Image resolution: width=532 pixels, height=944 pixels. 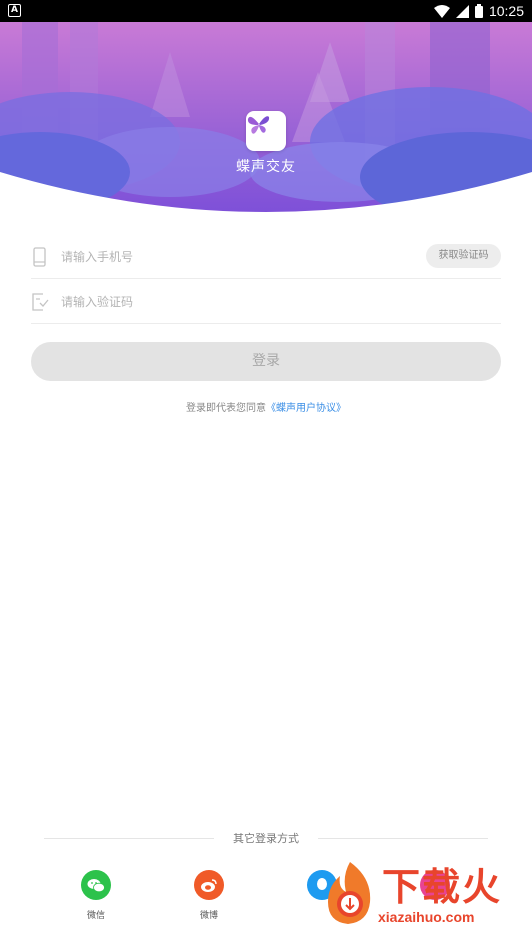 I want to click on status-time: 10:25, so click(x=506, y=11).